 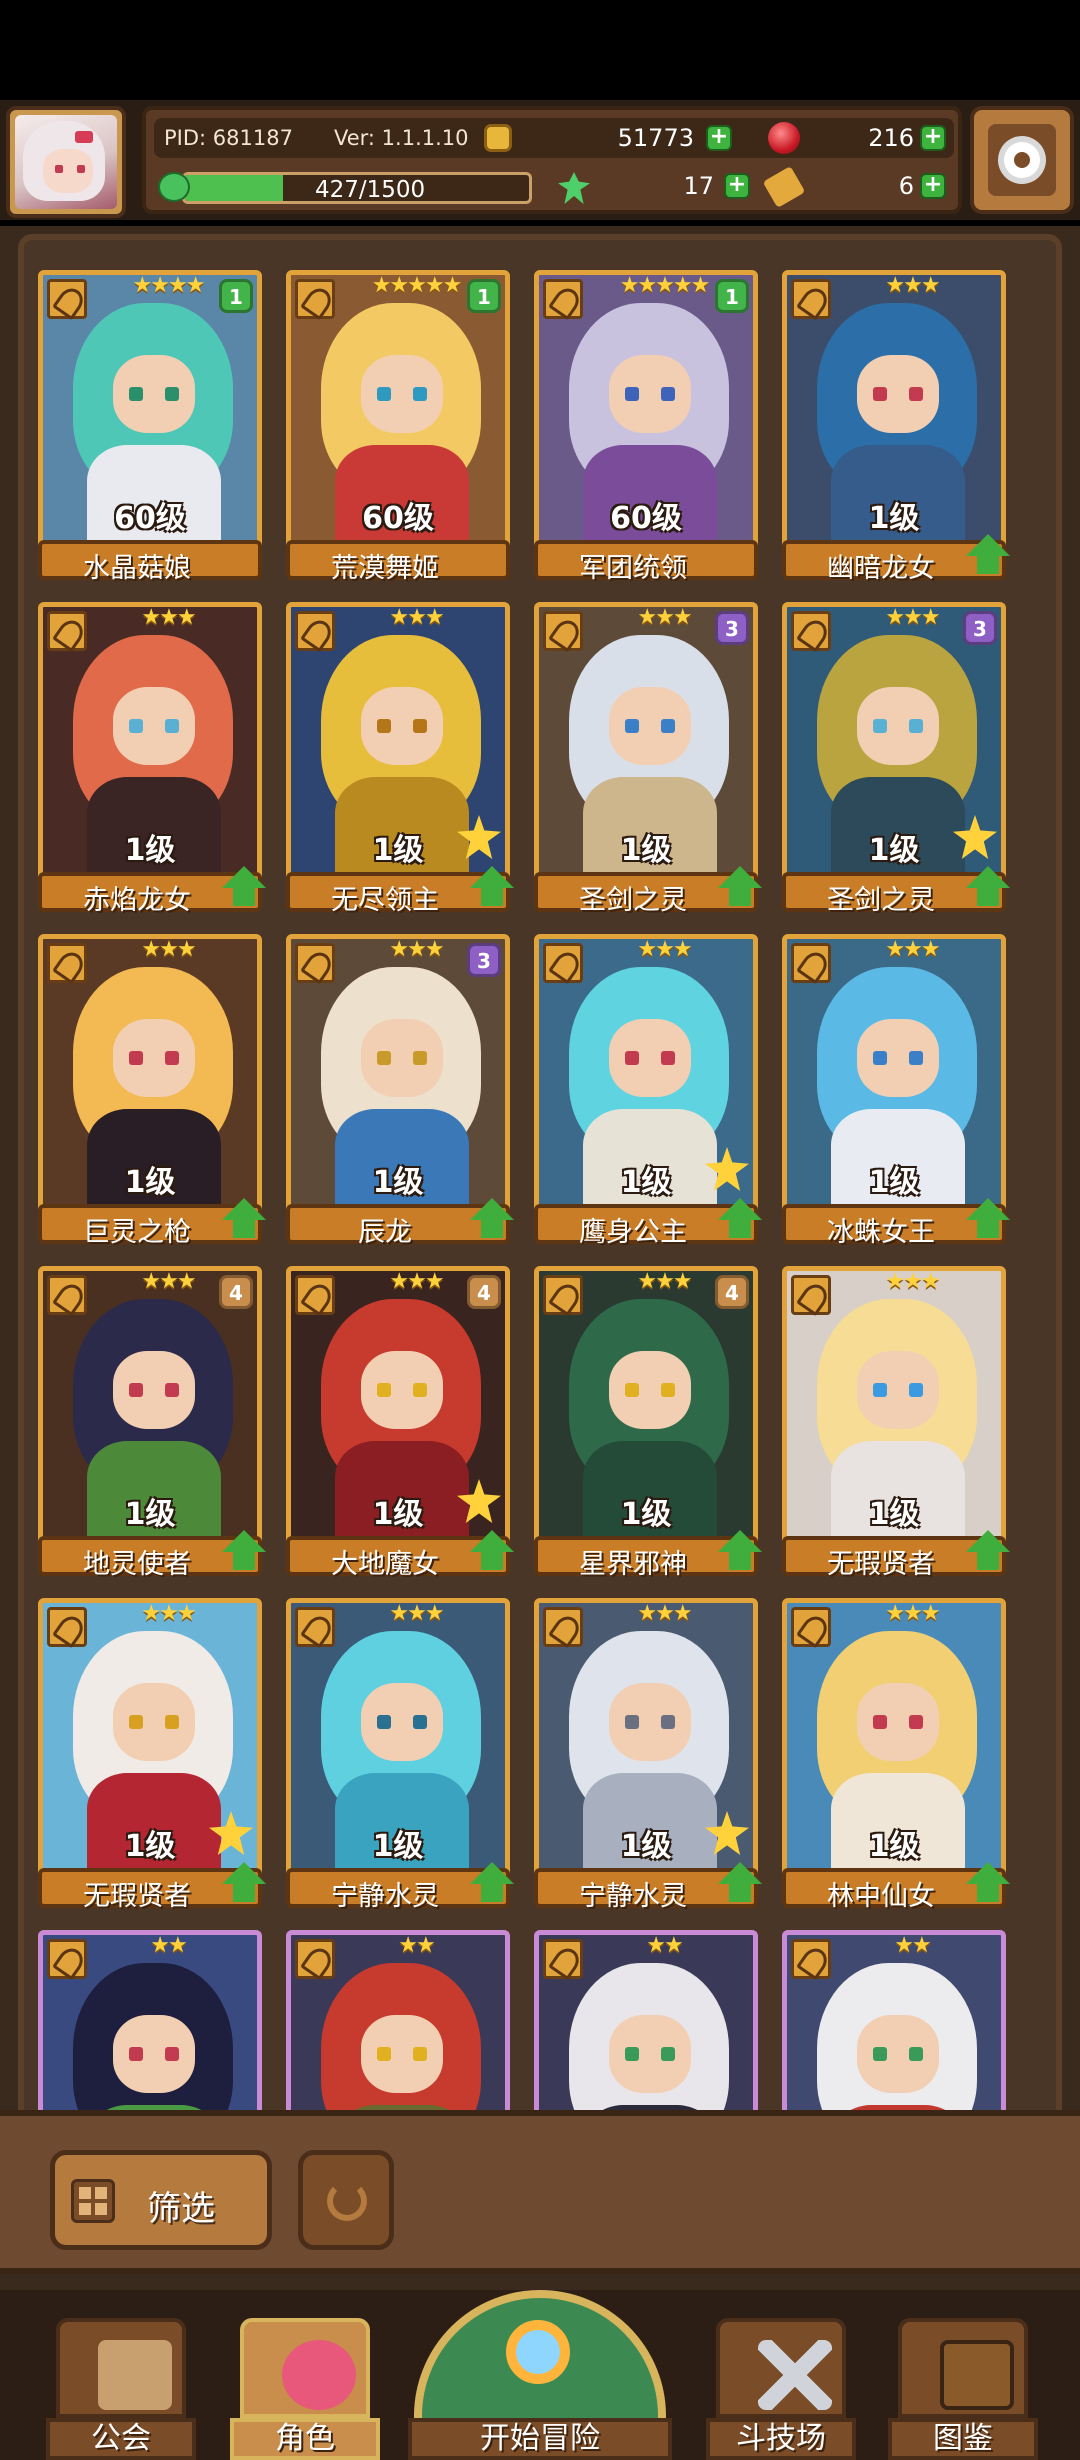 What do you see at coordinates (150, 894) in the screenshot?
I see `name-plate: 赤焰龙女` at bounding box center [150, 894].